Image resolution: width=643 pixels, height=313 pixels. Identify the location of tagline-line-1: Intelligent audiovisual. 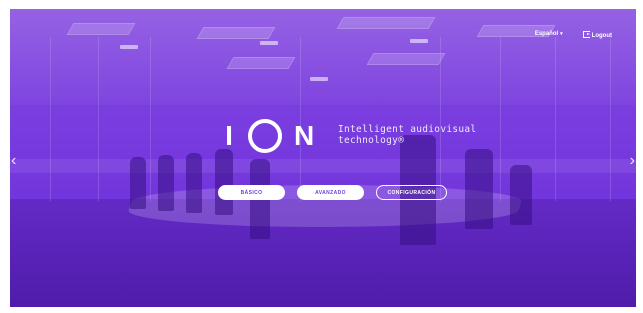
(407, 129).